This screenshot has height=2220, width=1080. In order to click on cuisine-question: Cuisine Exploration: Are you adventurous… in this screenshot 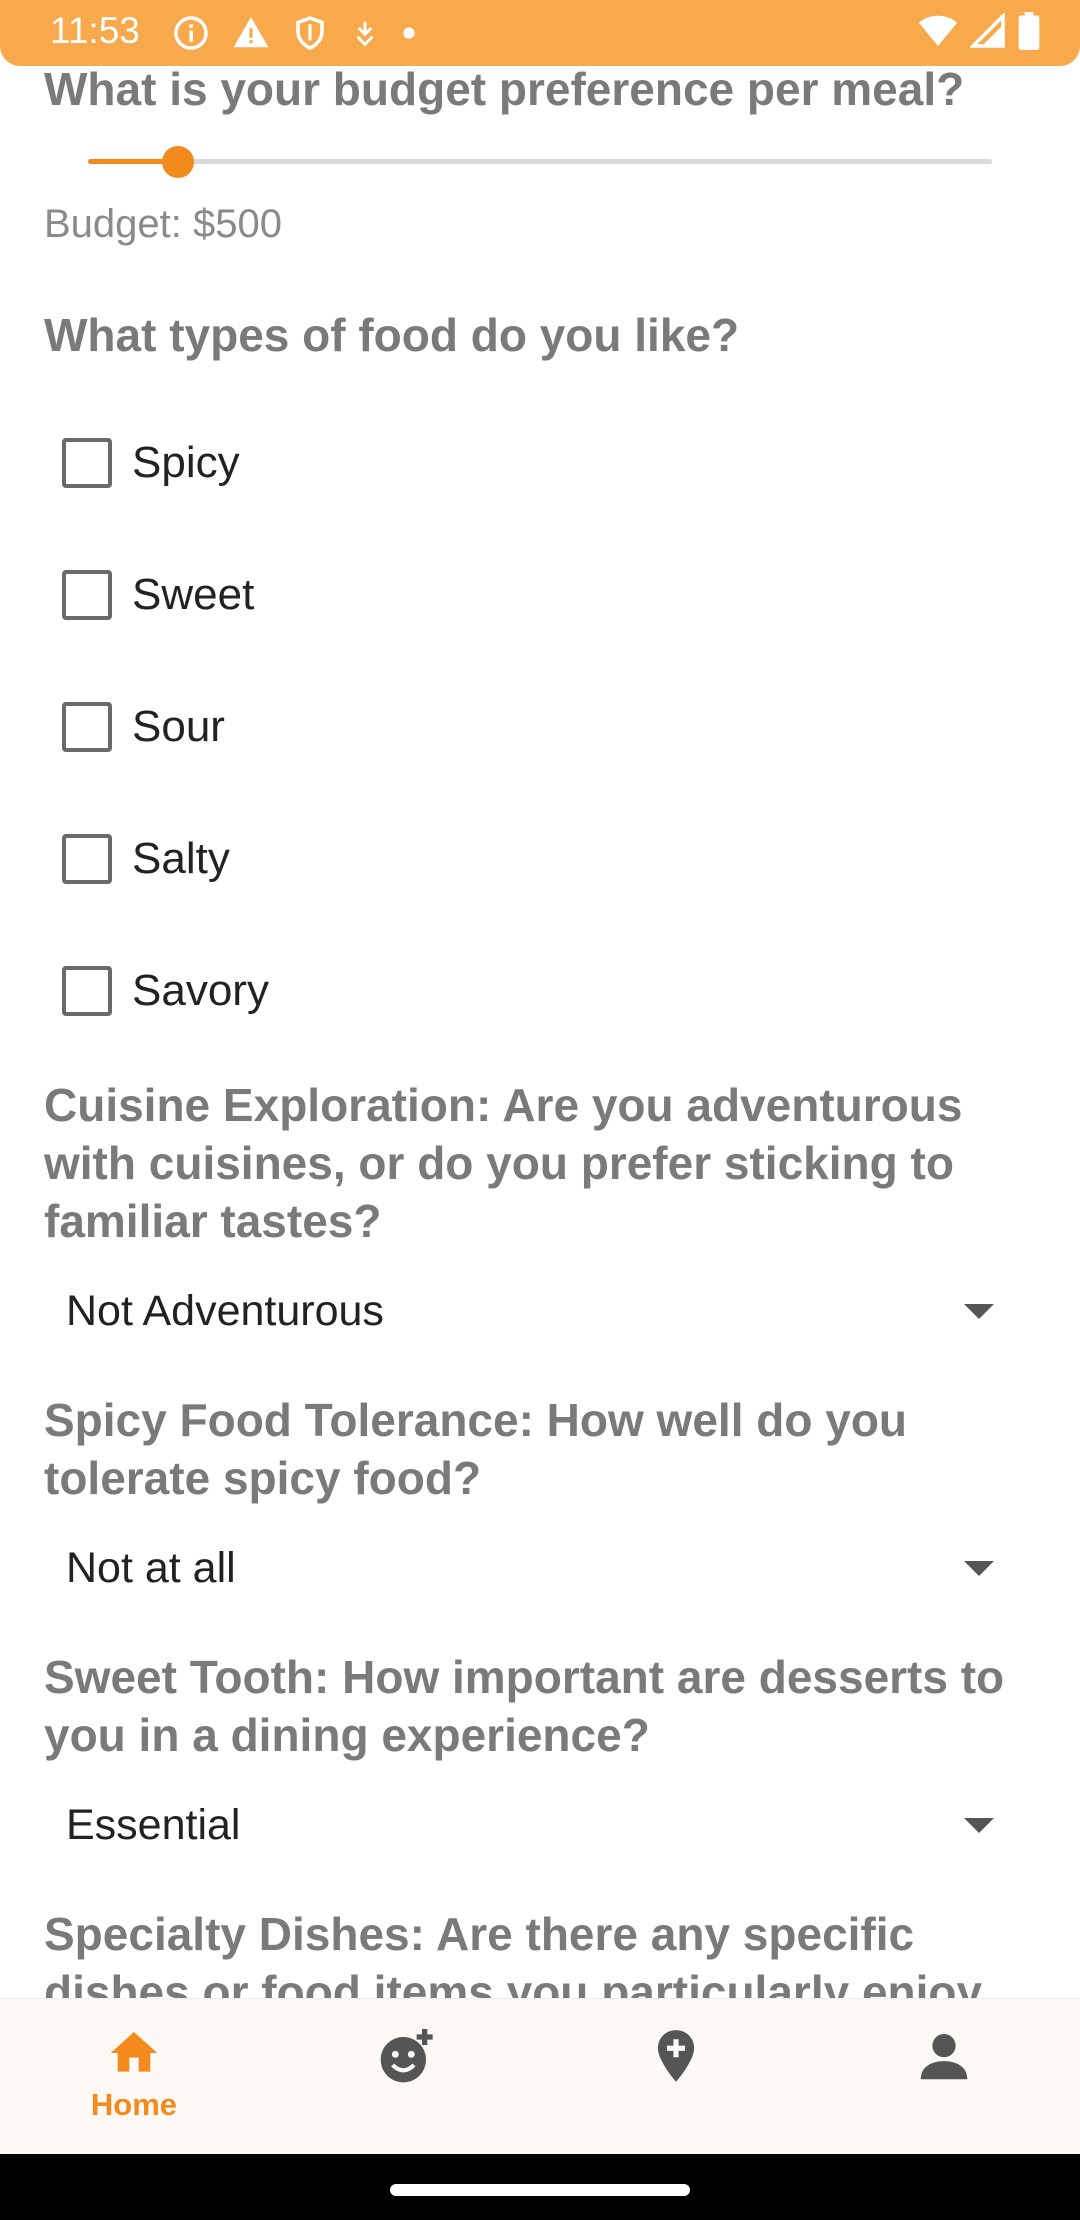, I will do `click(503, 1163)`.